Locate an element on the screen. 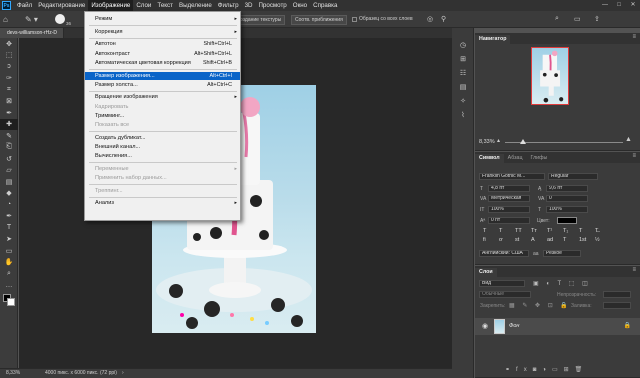 Image resolution: width=640 pixels, height=378 pixels. anti-alias-select: Резкое is located at coordinates (562, 253).